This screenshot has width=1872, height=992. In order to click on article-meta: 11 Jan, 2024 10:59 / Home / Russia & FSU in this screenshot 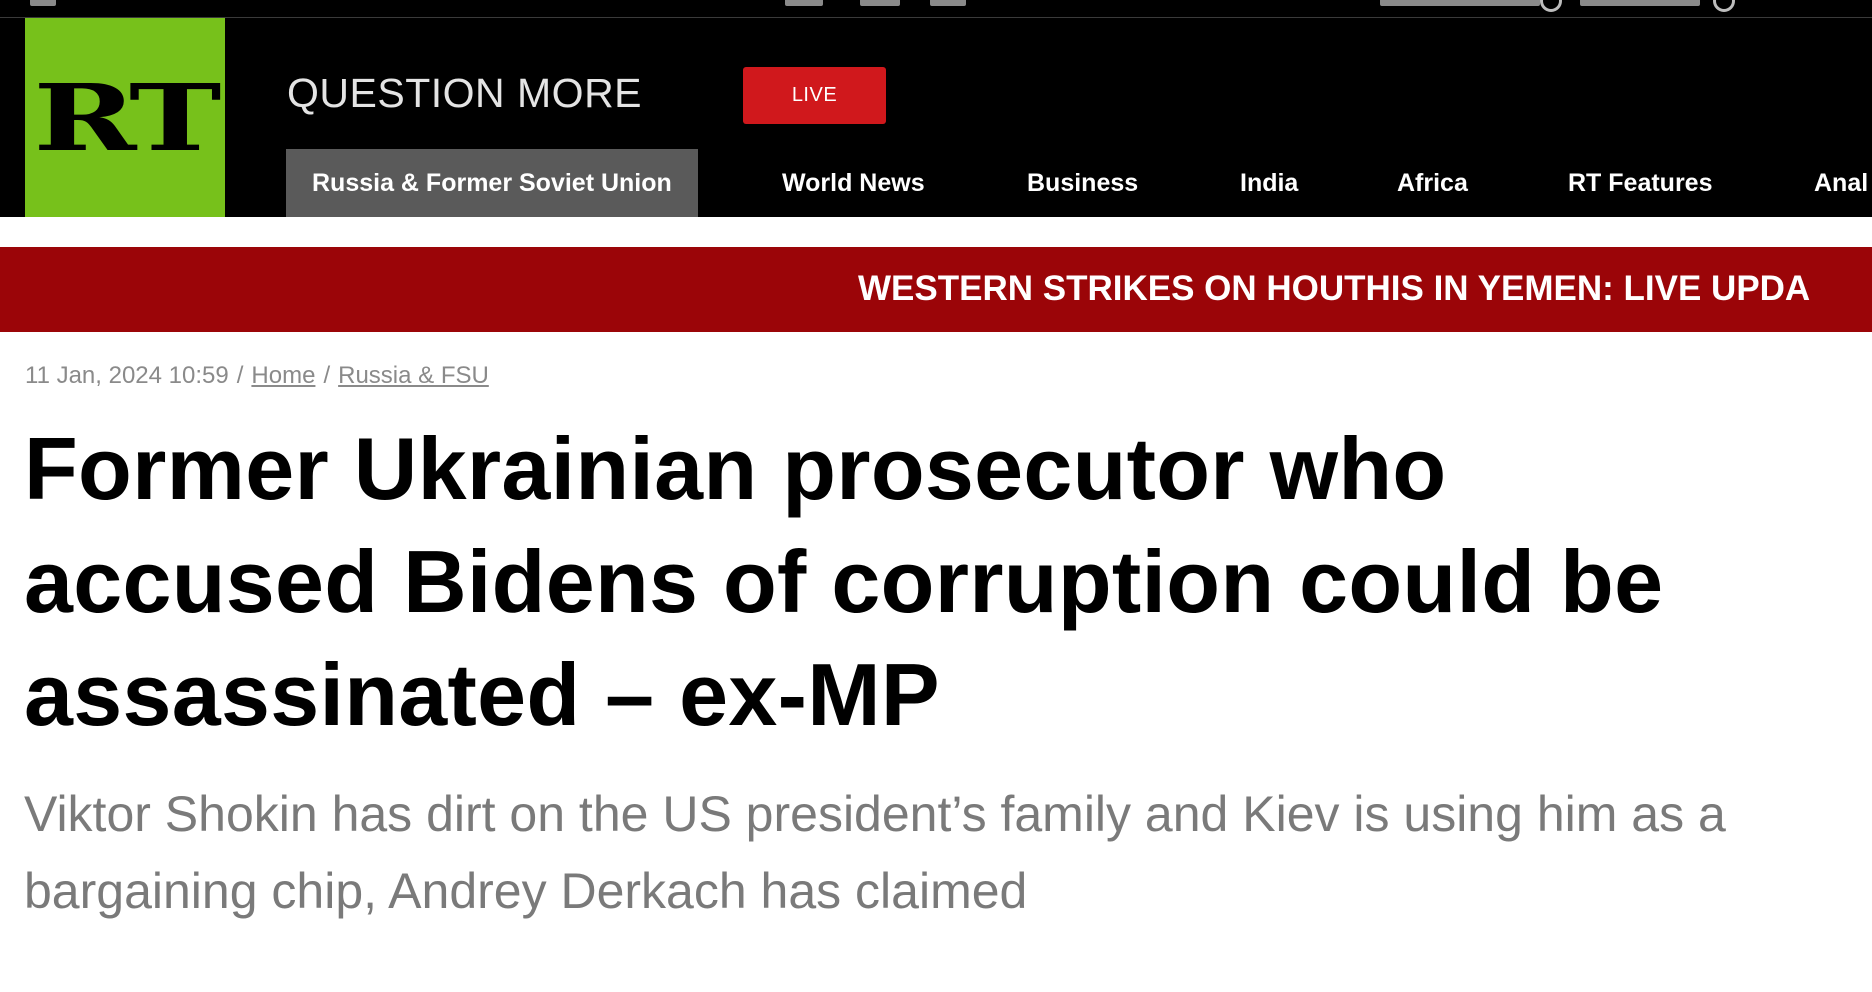, I will do `click(257, 376)`.